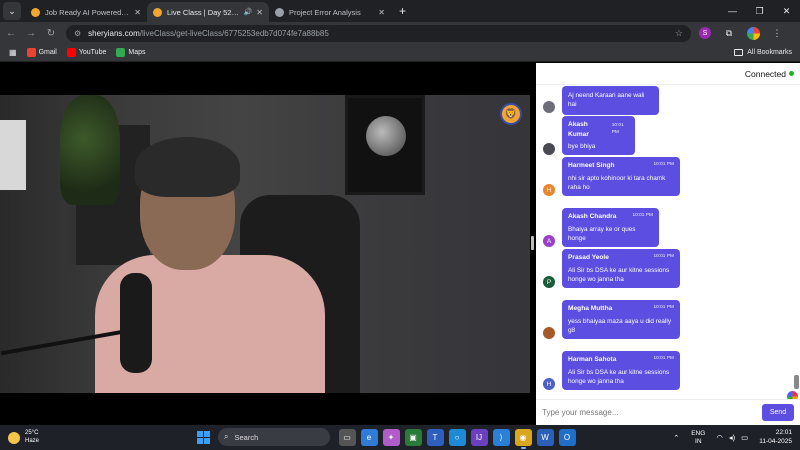 The image size is (800, 450). Describe the element at coordinates (719, 437) in the screenshot. I see `wifi-icon: ◠` at that location.